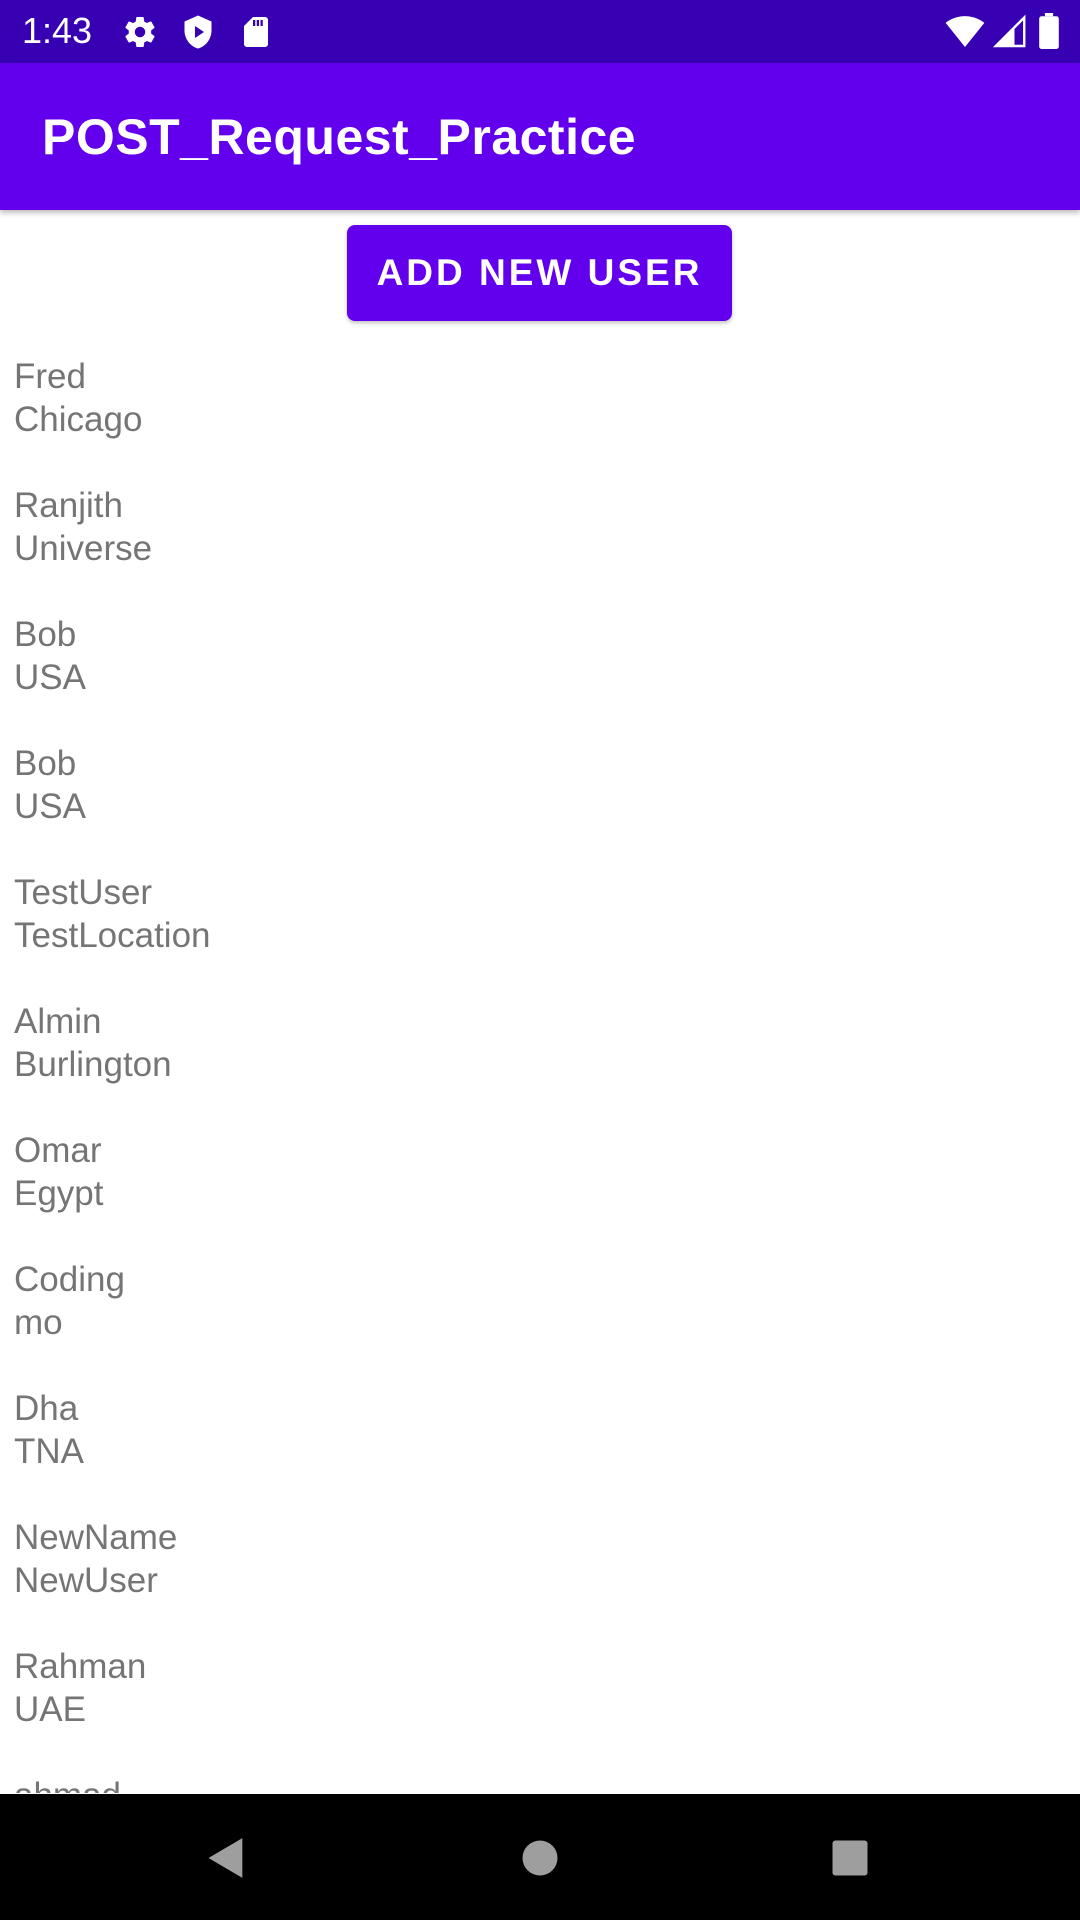 This screenshot has width=1080, height=1920. Describe the element at coordinates (80, 1688) in the screenshot. I see `list-item: Rahman UAE` at that location.